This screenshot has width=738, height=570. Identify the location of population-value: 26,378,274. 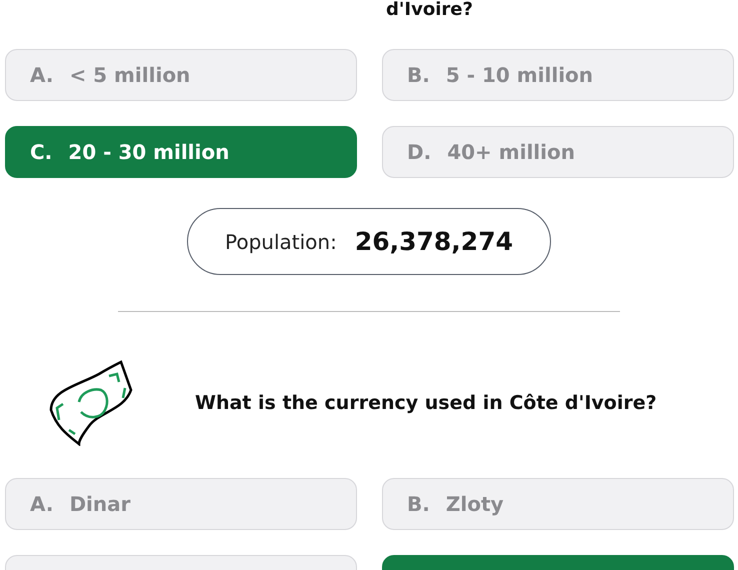
(433, 241).